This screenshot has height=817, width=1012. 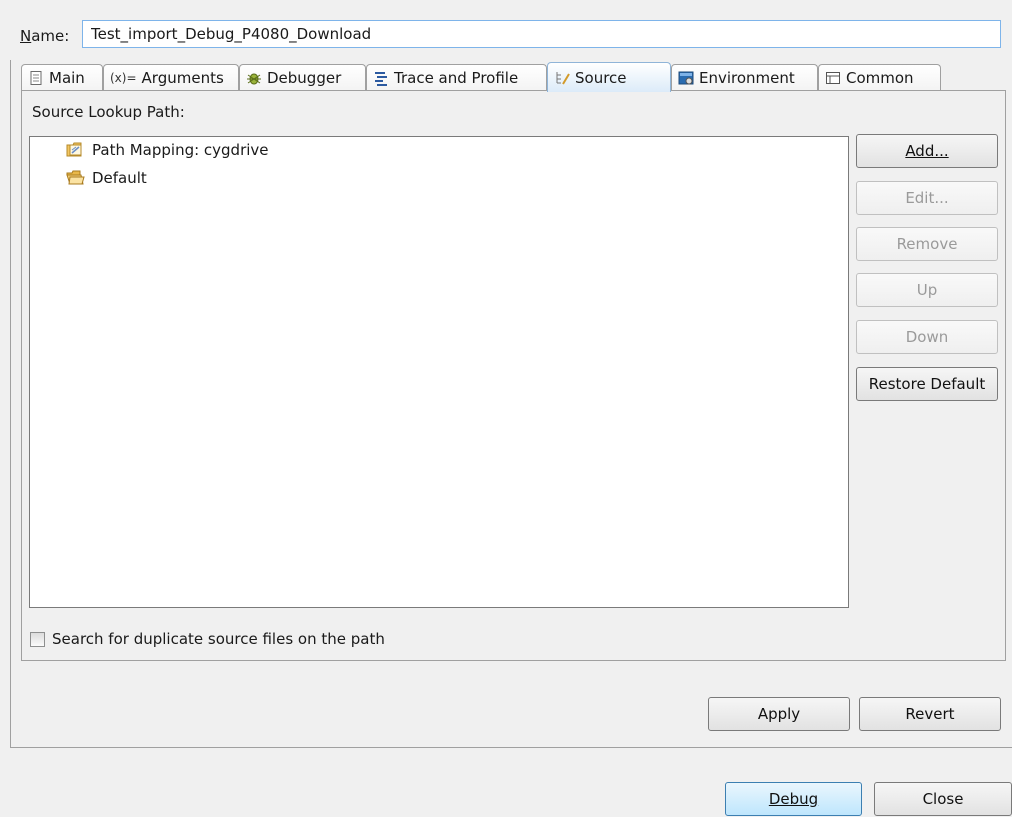 What do you see at coordinates (182, 78) in the screenshot?
I see `tab-arguments-label: Arguments` at bounding box center [182, 78].